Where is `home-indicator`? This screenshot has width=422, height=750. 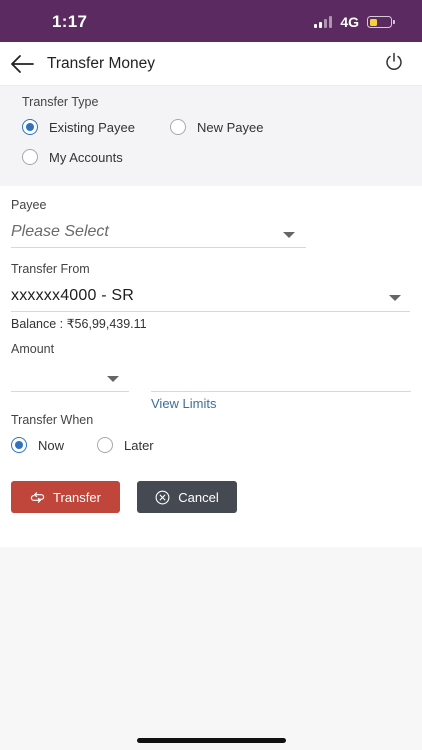
home-indicator is located at coordinates (211, 740).